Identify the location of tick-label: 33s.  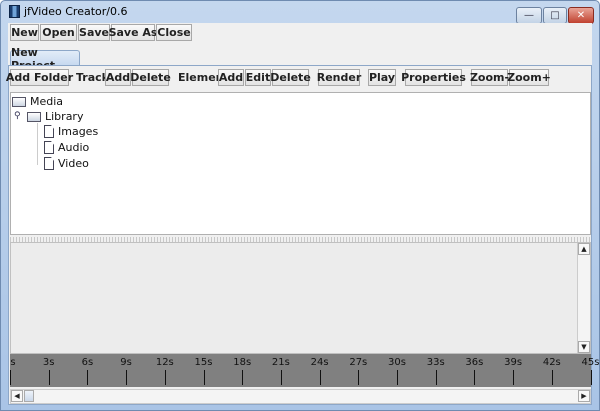
(435, 362).